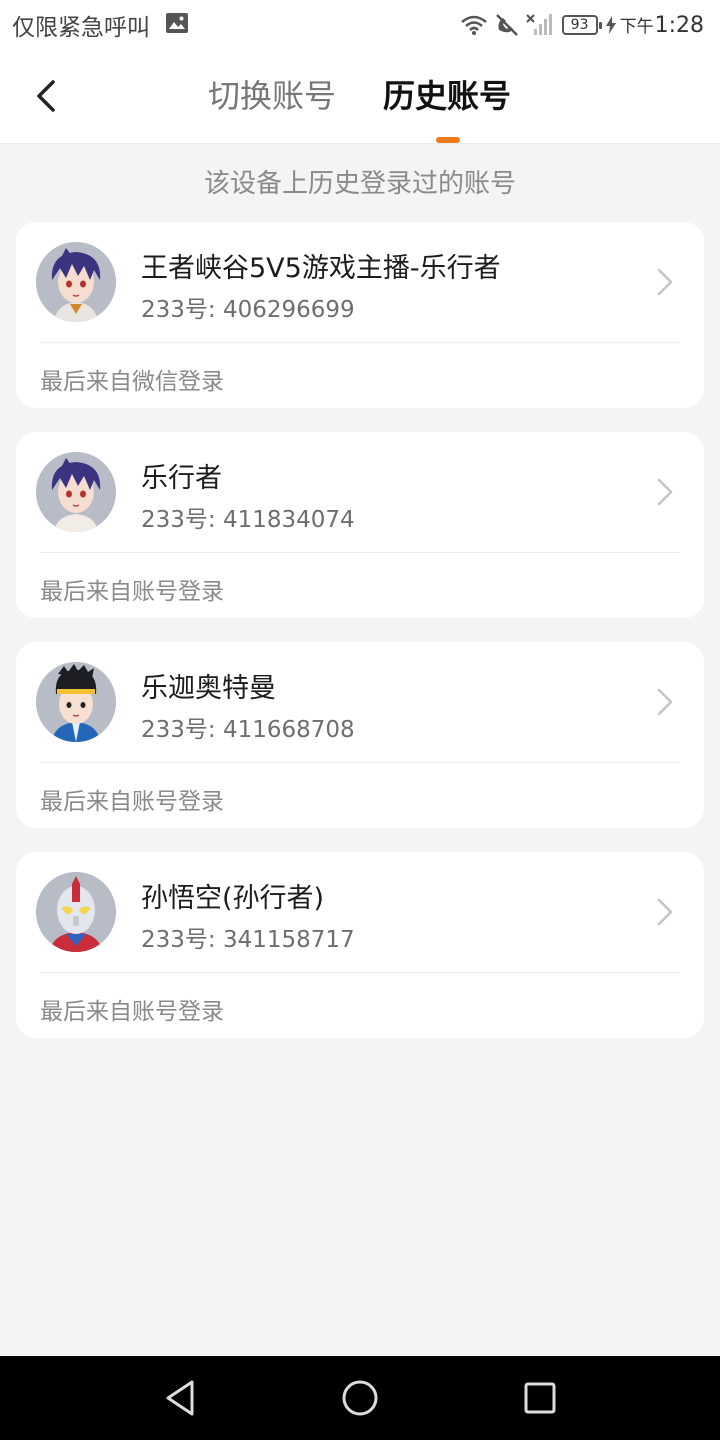  Describe the element at coordinates (360, 97) in the screenshot. I see `top-nav-bar: 切换账号 历史账号` at that location.